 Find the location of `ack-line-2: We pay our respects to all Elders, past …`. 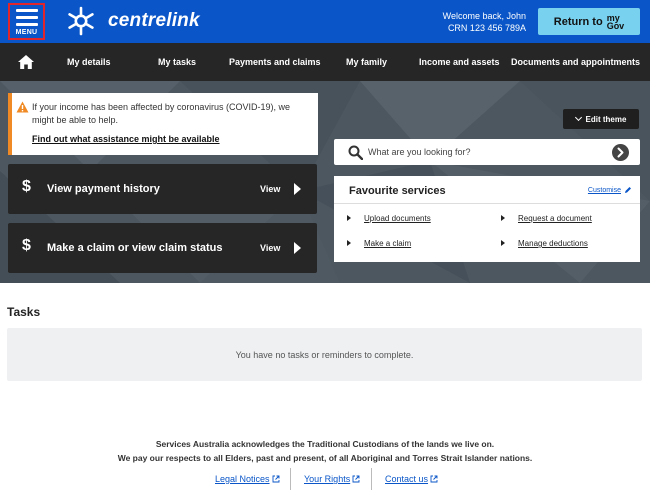

ack-line-2: We pay our respects to all Elders, past … is located at coordinates (325, 458).